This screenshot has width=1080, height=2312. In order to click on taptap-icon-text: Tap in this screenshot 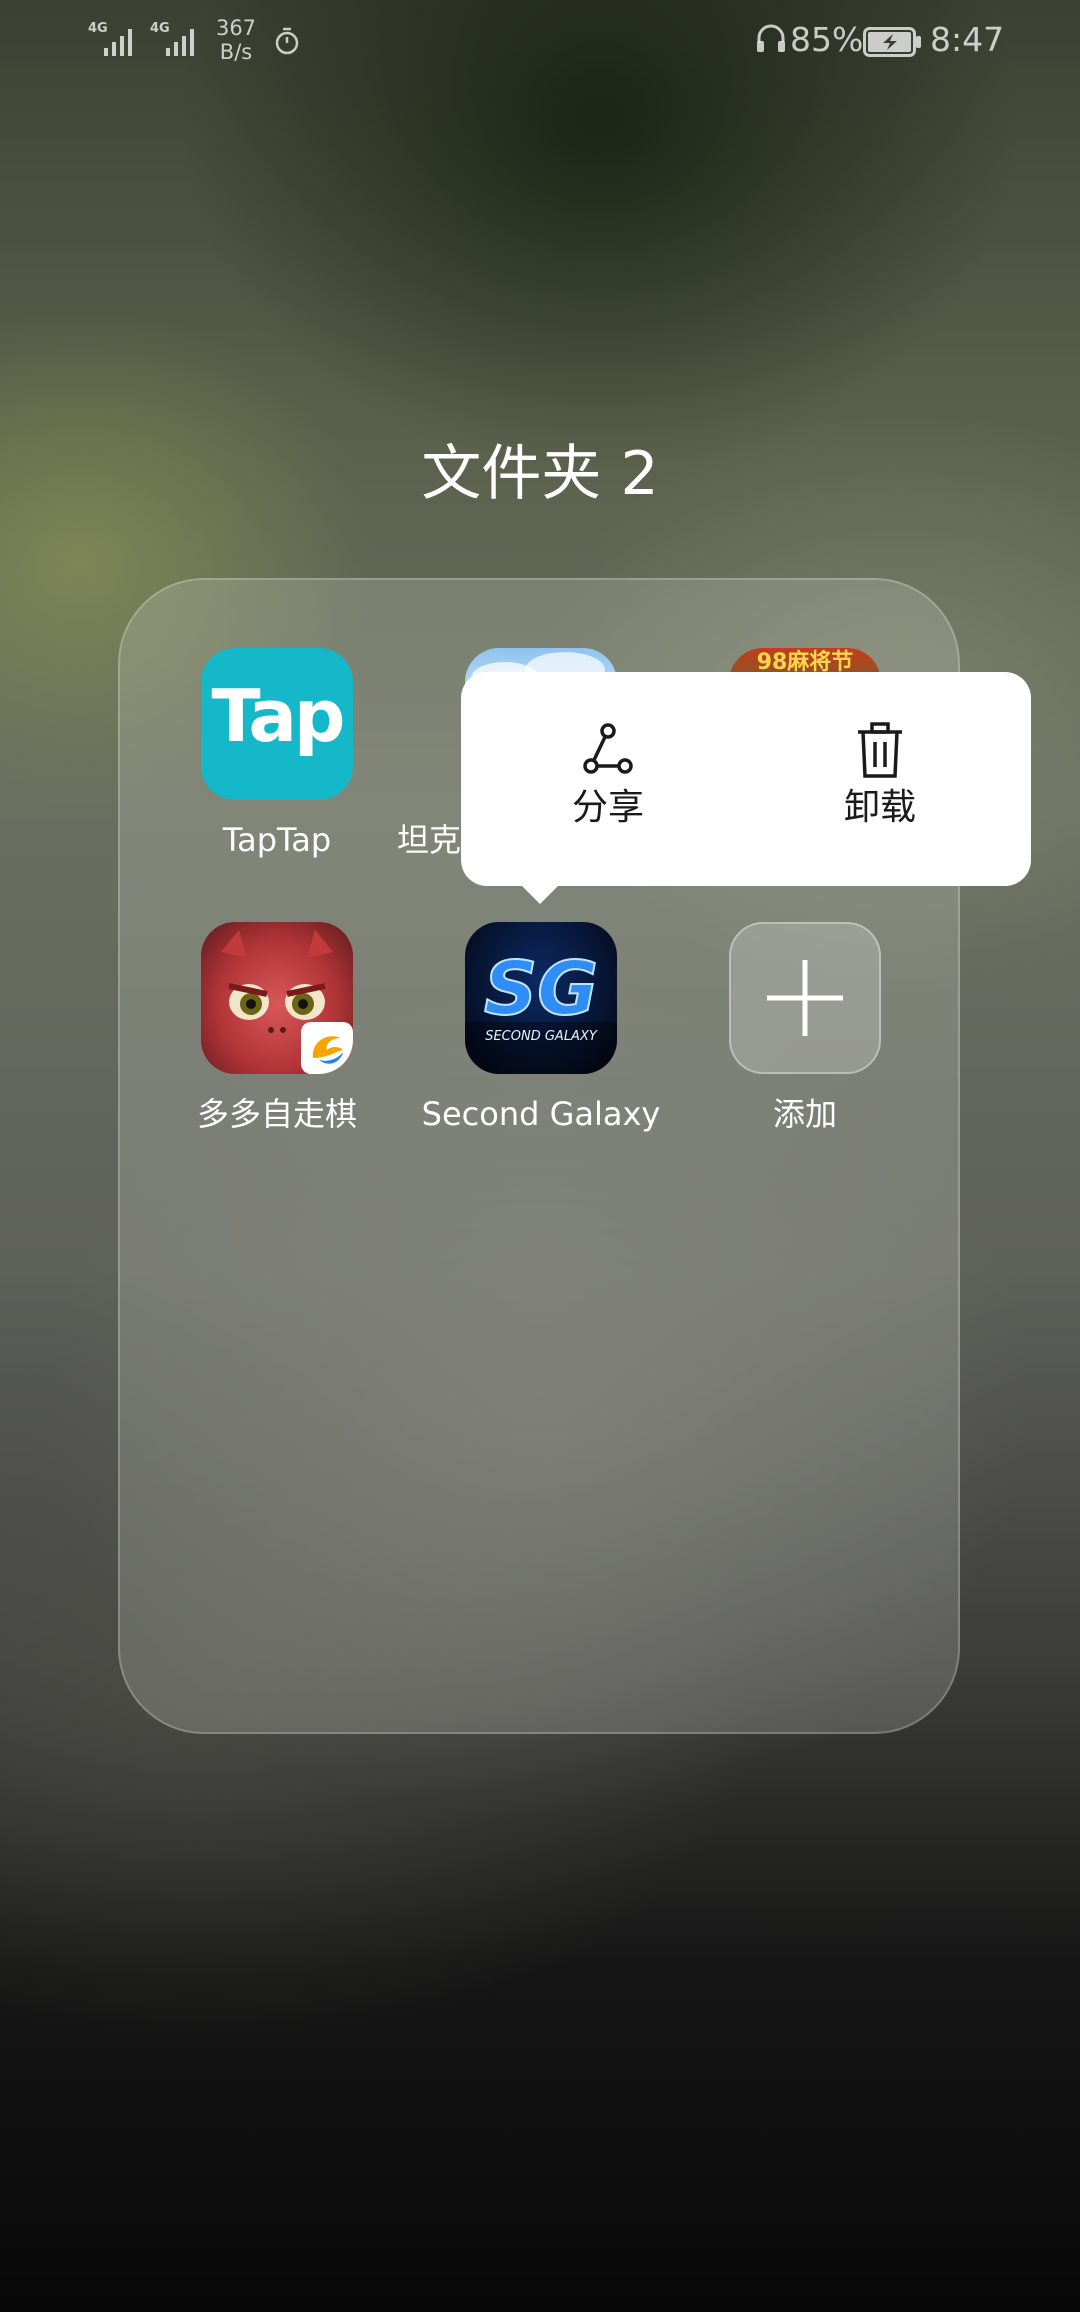, I will do `click(278, 716)`.